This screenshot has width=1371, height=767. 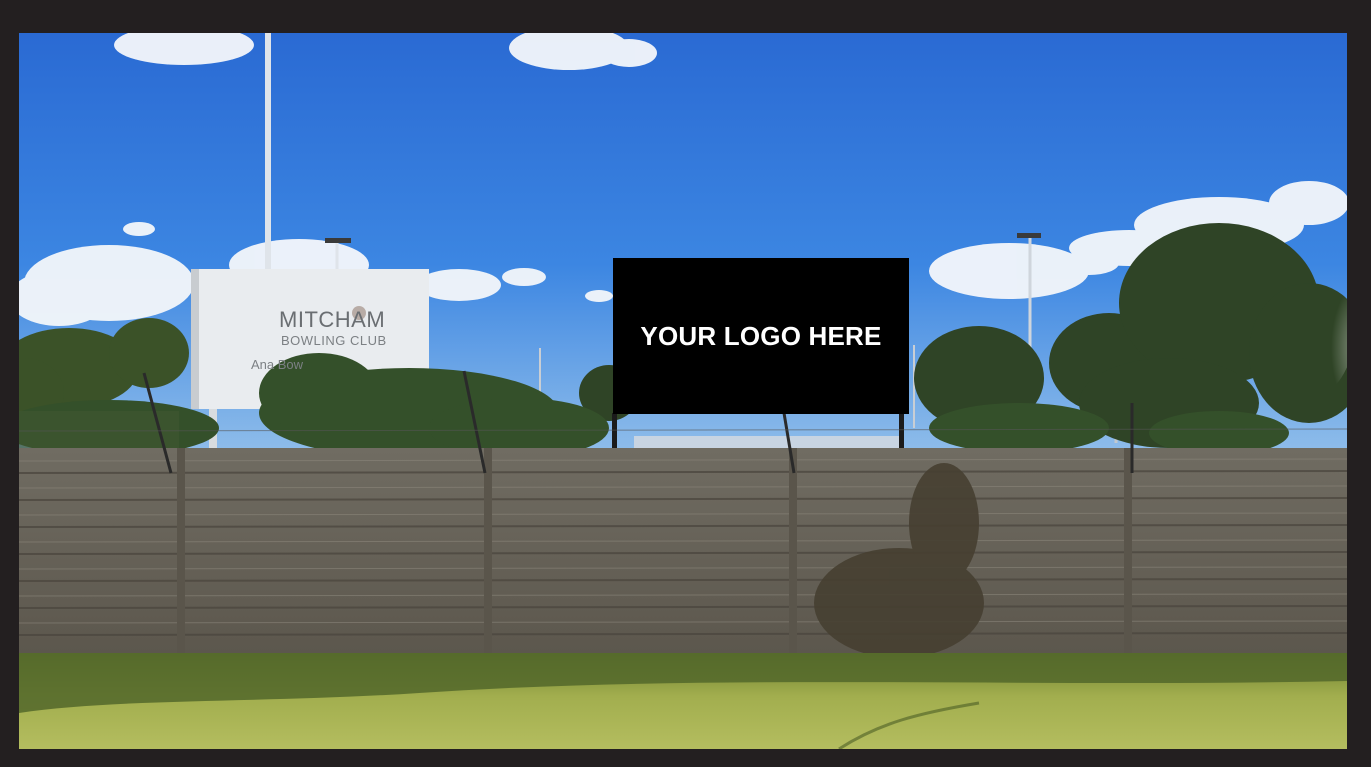 What do you see at coordinates (332, 319) in the screenshot?
I see `club-sign-name: MITCHAM` at bounding box center [332, 319].